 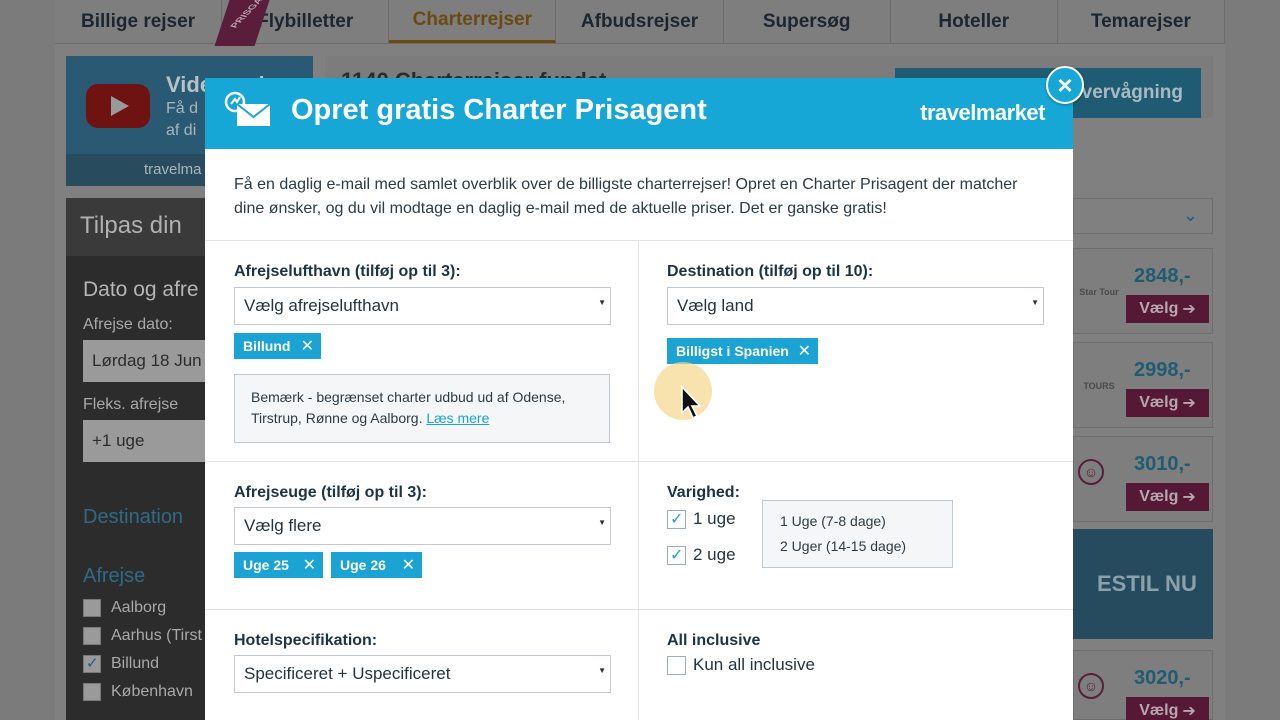 I want to click on video-subtitle: Få d af di, so click(x=182, y=120).